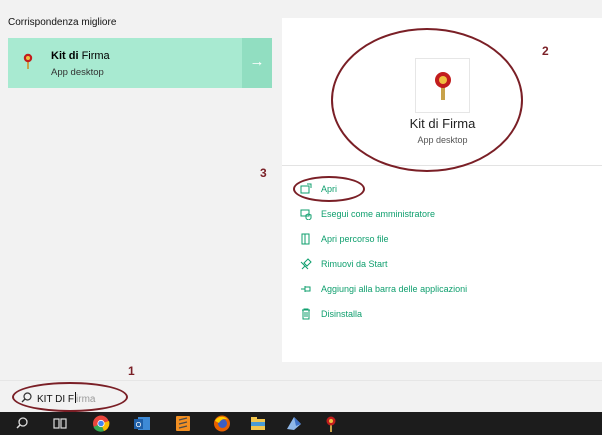 The image size is (602, 435). What do you see at coordinates (80, 56) in the screenshot?
I see `best-match-title: Kit di Firma` at bounding box center [80, 56].